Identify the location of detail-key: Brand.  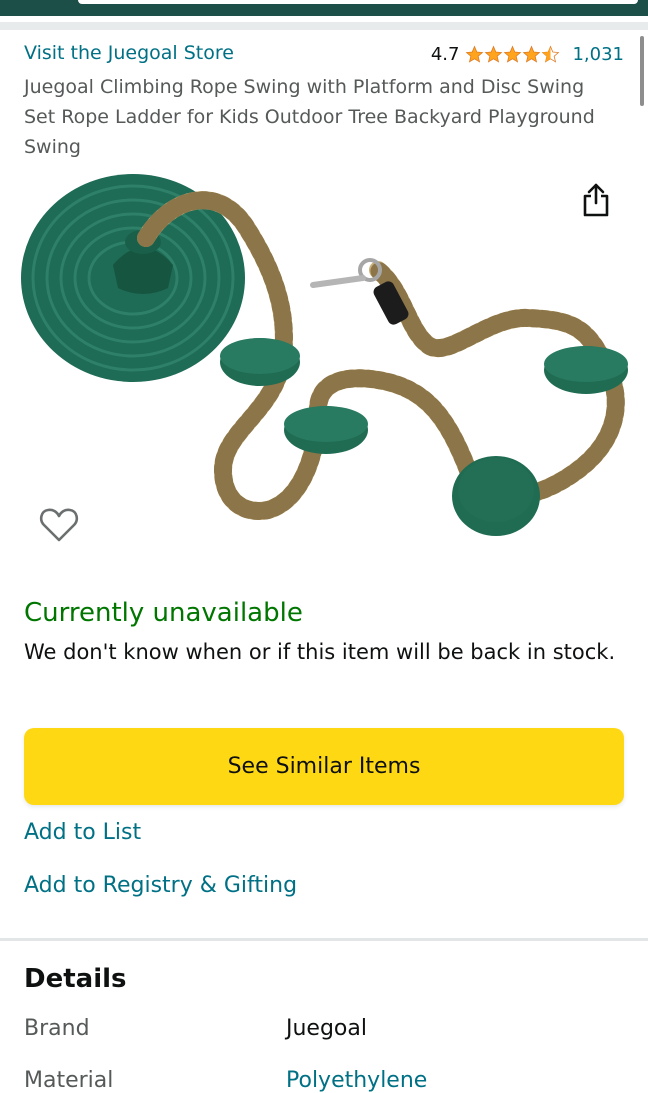
(57, 1028).